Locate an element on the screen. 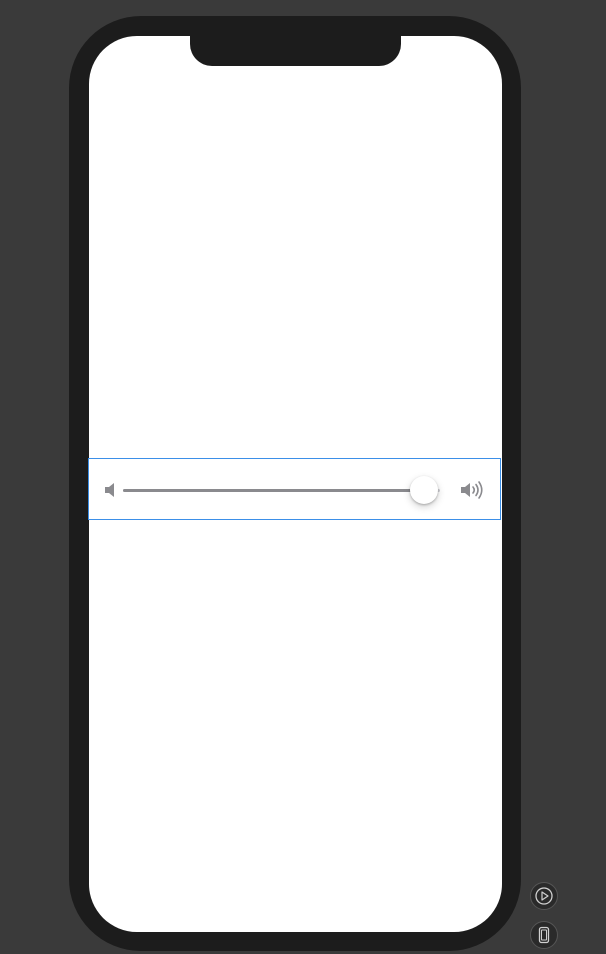 The height and width of the screenshot is (954, 606). volume-slider-row is located at coordinates (294, 489).